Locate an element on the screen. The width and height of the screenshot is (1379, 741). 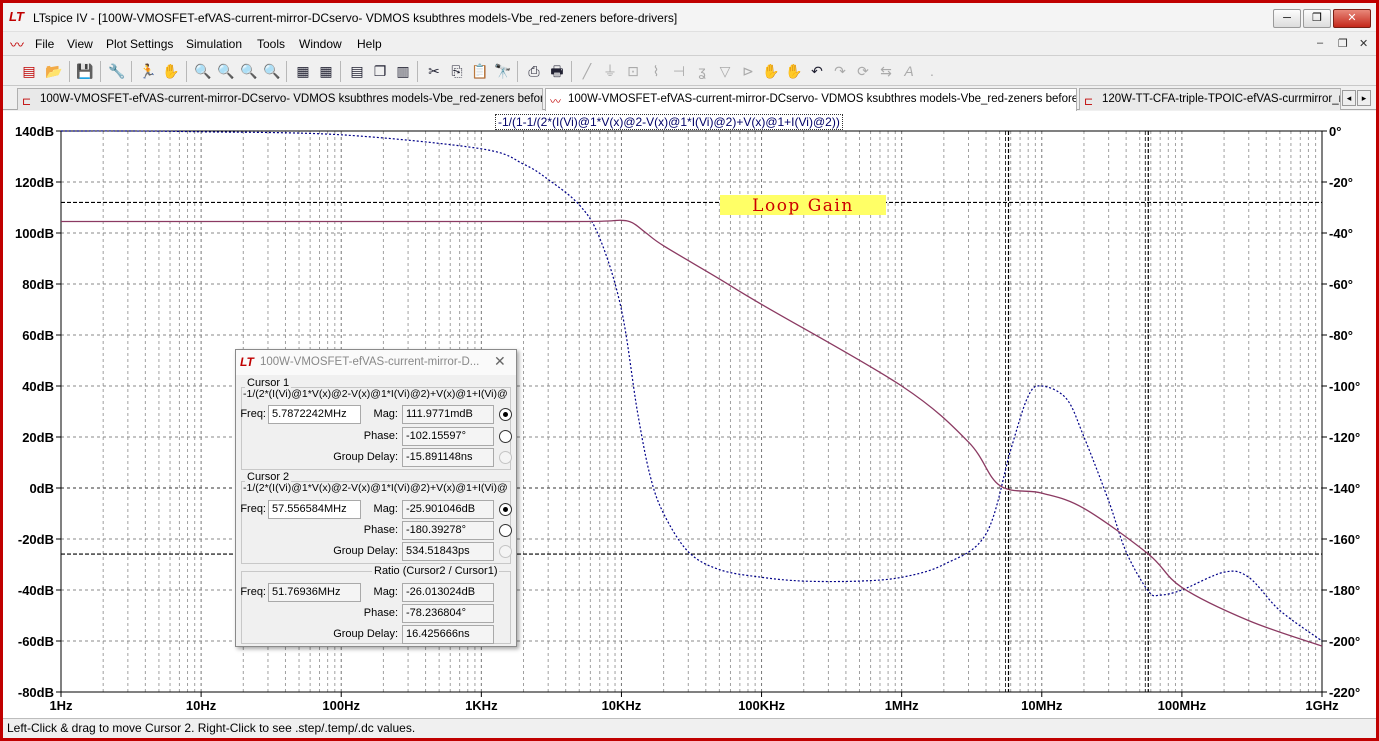
redo-icon: ↷ is located at coordinates (840, 71).